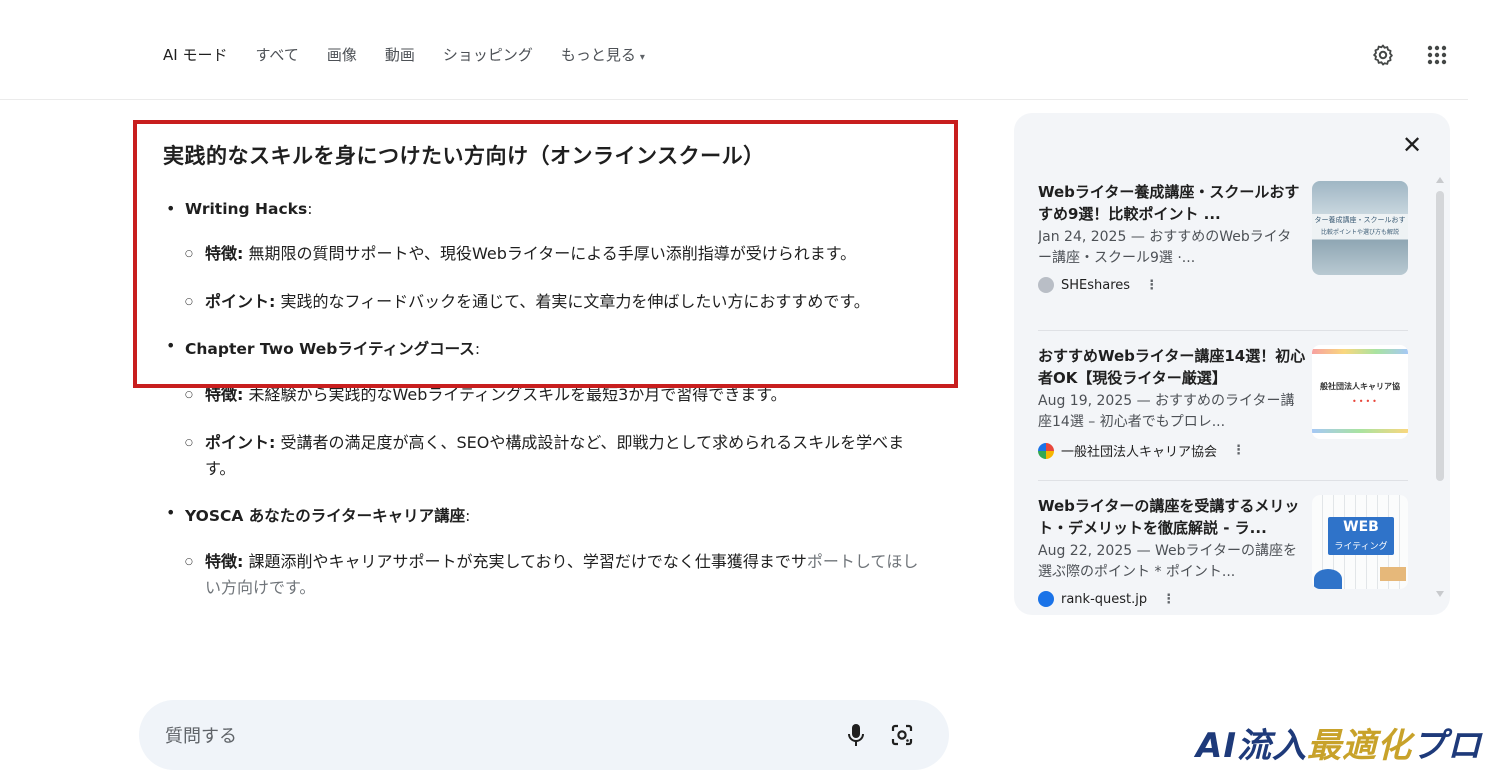 This screenshot has height=780, width=1500. I want to click on item-name: Chapter Two Webライティングコース, so click(330, 349).